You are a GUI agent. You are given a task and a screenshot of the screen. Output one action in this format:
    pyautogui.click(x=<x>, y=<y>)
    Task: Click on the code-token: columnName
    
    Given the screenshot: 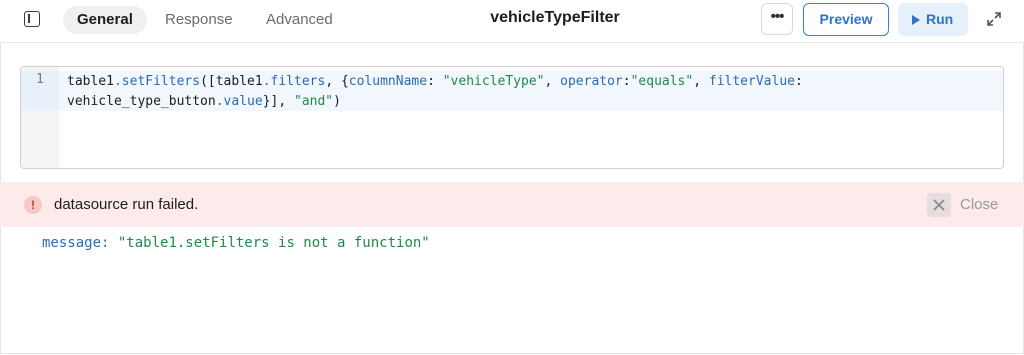 What is the action you would take?
    pyautogui.click(x=388, y=81)
    